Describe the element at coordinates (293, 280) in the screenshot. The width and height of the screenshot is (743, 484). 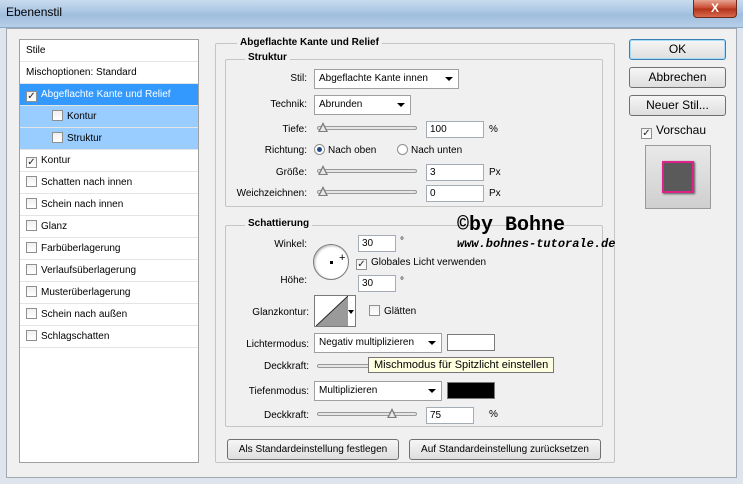
I see `altitude-label: Höhe:` at that location.